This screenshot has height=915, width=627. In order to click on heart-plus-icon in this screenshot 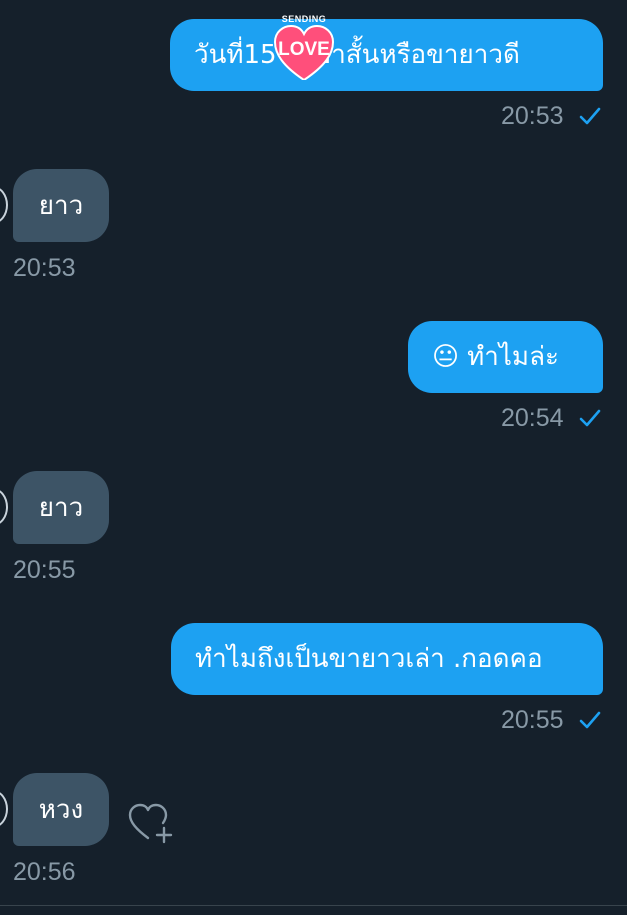, I will do `click(151, 823)`.